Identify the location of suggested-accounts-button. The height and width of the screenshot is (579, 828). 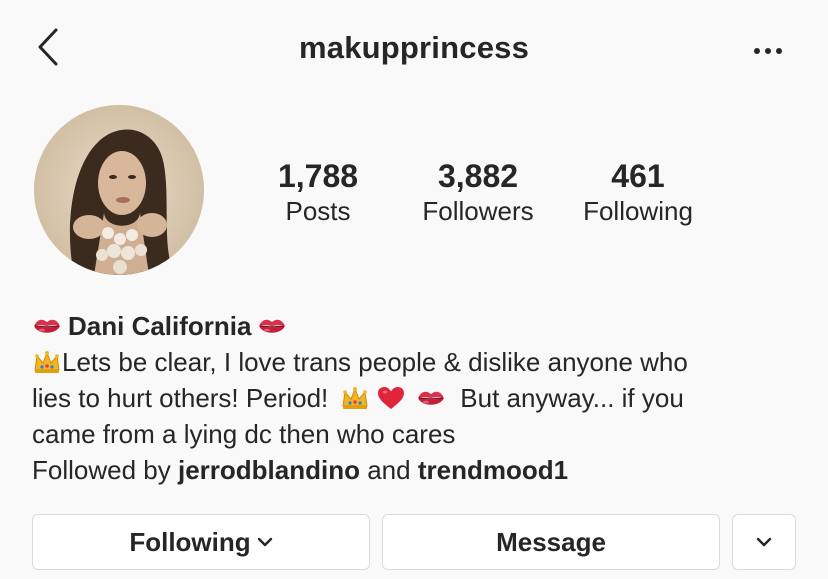
(764, 542).